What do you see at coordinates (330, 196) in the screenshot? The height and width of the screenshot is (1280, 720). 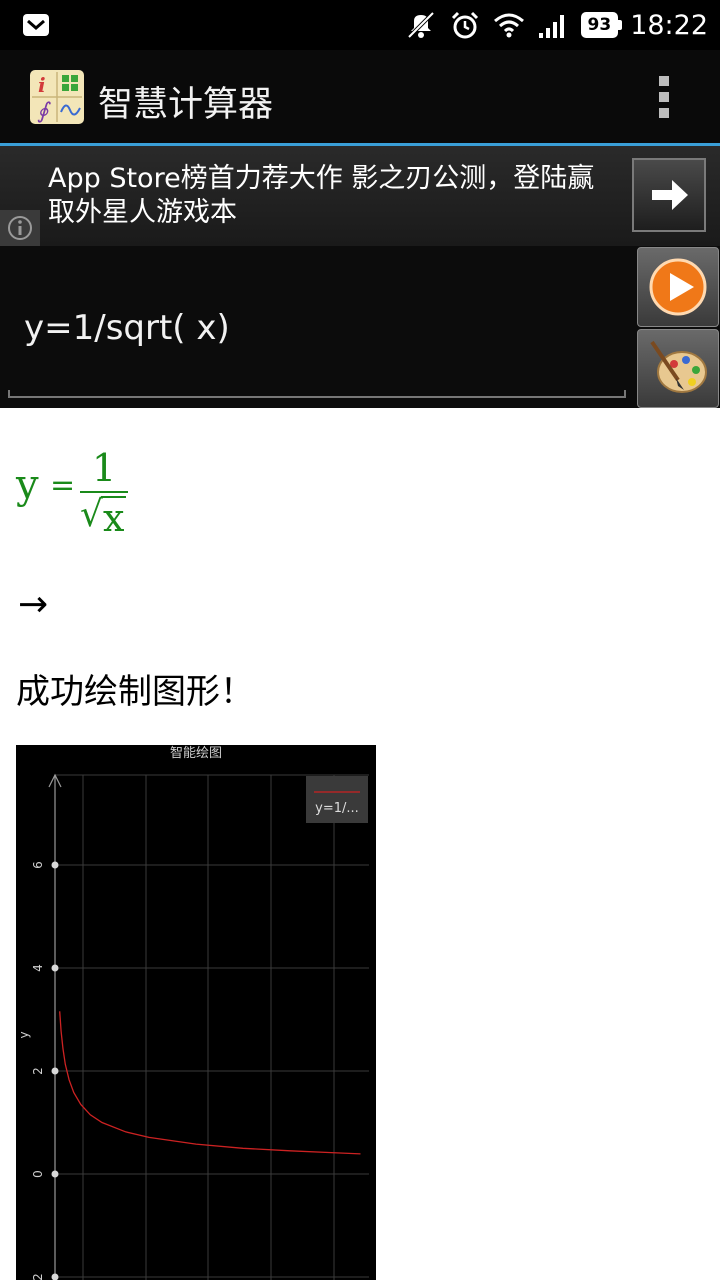 I see `ad-text: App Store榜首力荐大作 影之刃公测，登陆赢取外星人游戏本` at bounding box center [330, 196].